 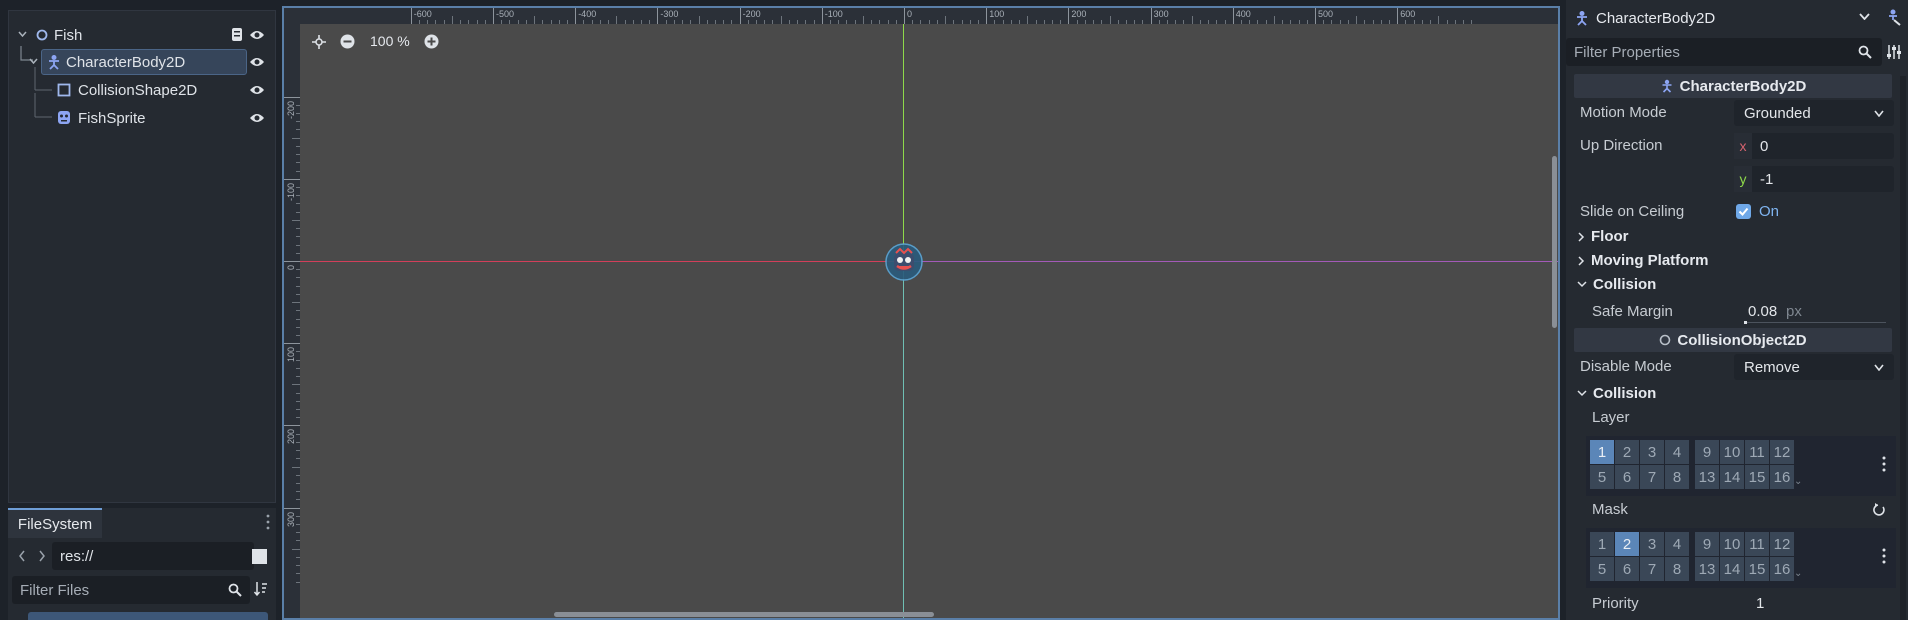 What do you see at coordinates (1627, 544) in the screenshot?
I see `mask-bit-2: 2` at bounding box center [1627, 544].